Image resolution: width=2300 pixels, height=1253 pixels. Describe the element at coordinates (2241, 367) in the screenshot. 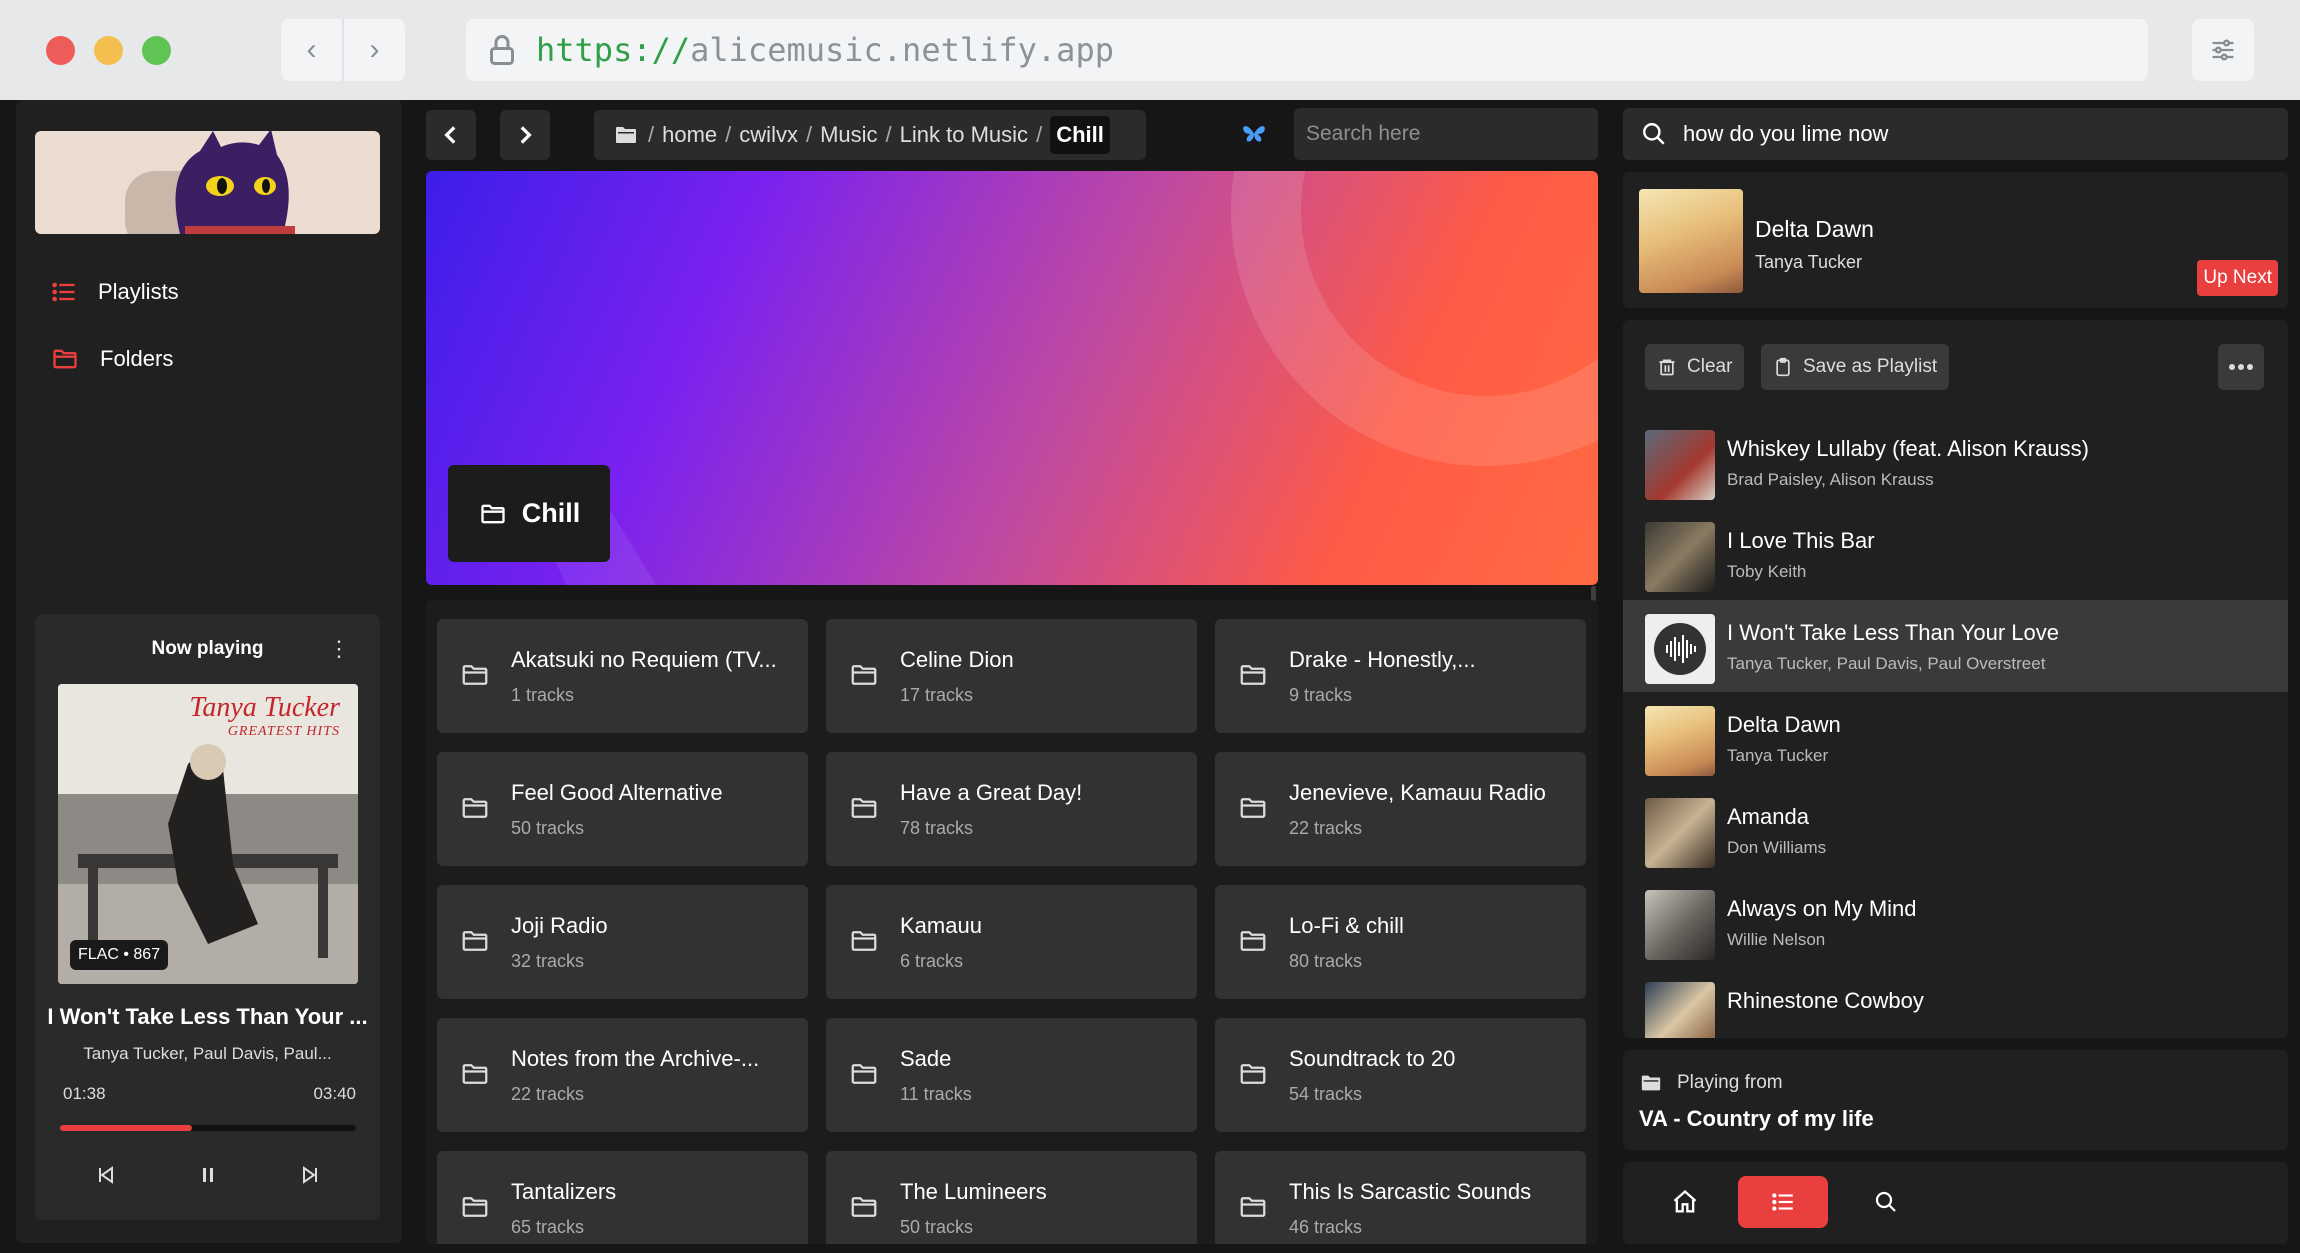

I see `queue-more-button` at that location.